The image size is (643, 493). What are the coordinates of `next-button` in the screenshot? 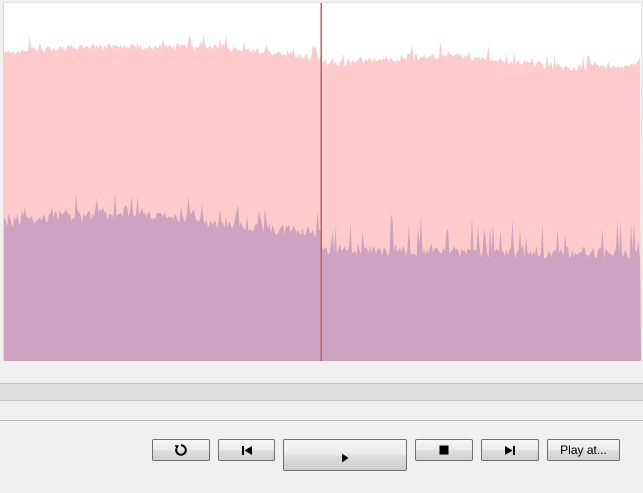 It's located at (510, 450).